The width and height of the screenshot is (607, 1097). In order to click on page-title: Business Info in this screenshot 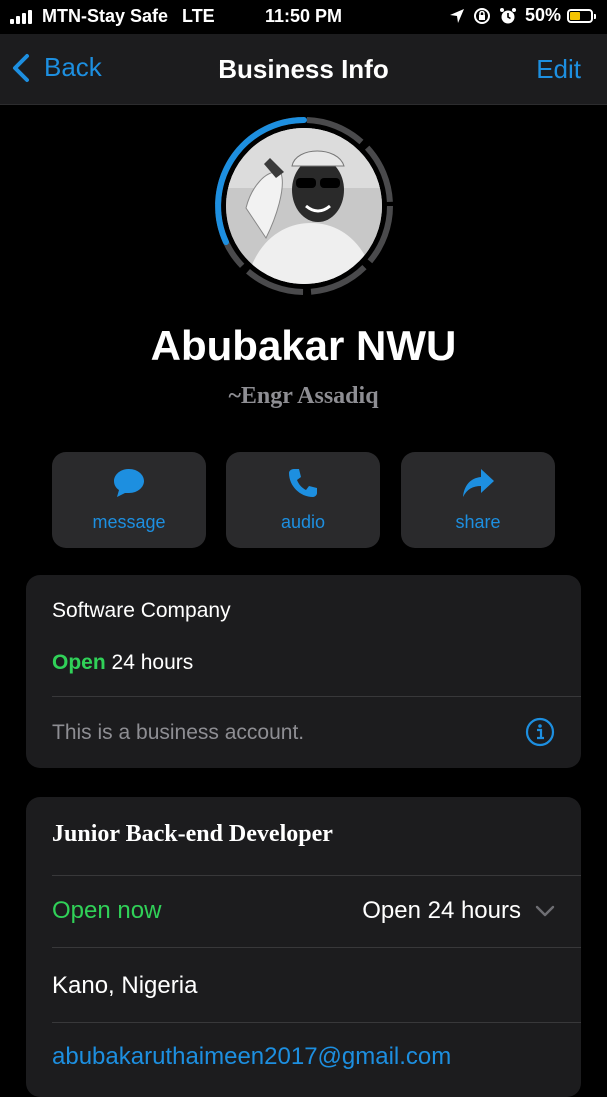, I will do `click(303, 69)`.